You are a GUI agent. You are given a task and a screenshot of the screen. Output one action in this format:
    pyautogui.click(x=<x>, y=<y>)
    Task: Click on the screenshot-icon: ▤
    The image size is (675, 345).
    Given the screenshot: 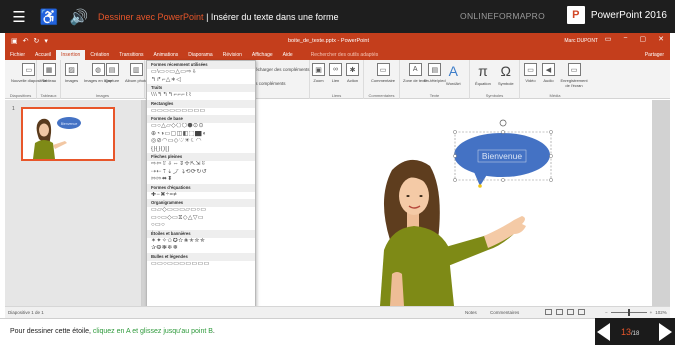 What is the action you would take?
    pyautogui.click(x=112, y=69)
    